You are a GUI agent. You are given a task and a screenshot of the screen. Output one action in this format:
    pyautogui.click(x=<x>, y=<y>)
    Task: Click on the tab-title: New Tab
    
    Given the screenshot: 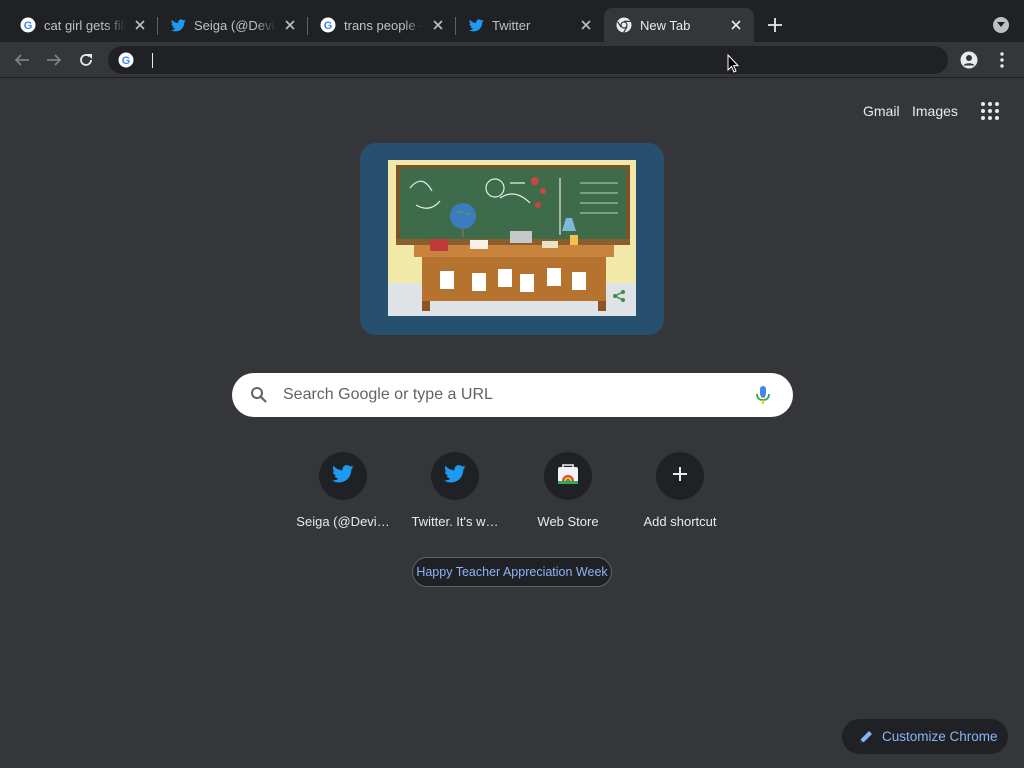 What is the action you would take?
    pyautogui.click(x=665, y=25)
    